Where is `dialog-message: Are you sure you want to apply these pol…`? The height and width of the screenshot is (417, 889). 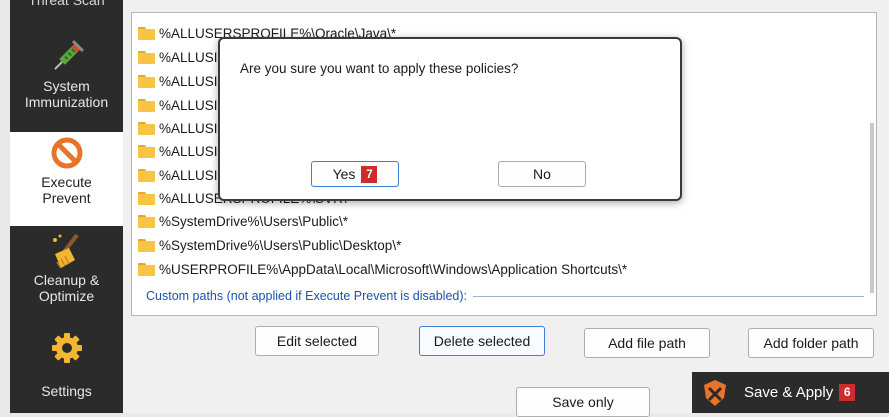
dialog-message: Are you sure you want to apply these pol… is located at coordinates (379, 68).